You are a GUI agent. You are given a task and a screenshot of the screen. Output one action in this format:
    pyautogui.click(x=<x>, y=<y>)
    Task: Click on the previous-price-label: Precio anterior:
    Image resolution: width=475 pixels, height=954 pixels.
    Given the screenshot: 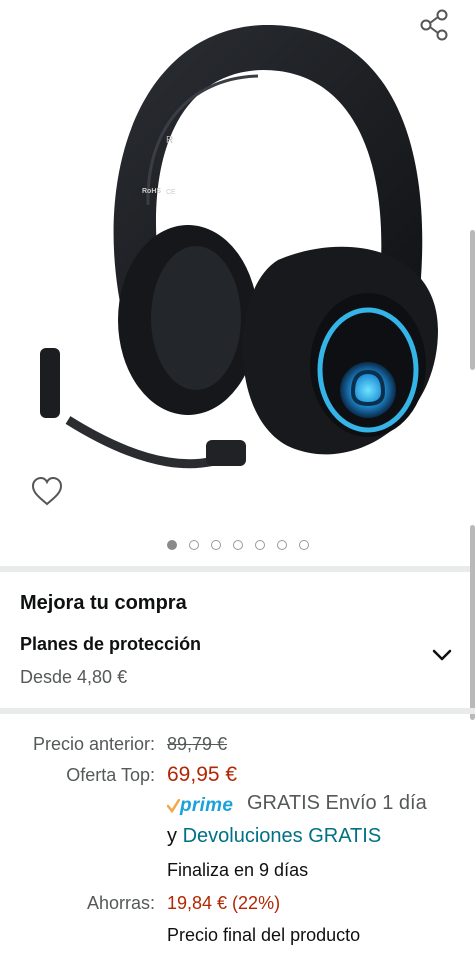 What is the action you would take?
    pyautogui.click(x=93, y=744)
    